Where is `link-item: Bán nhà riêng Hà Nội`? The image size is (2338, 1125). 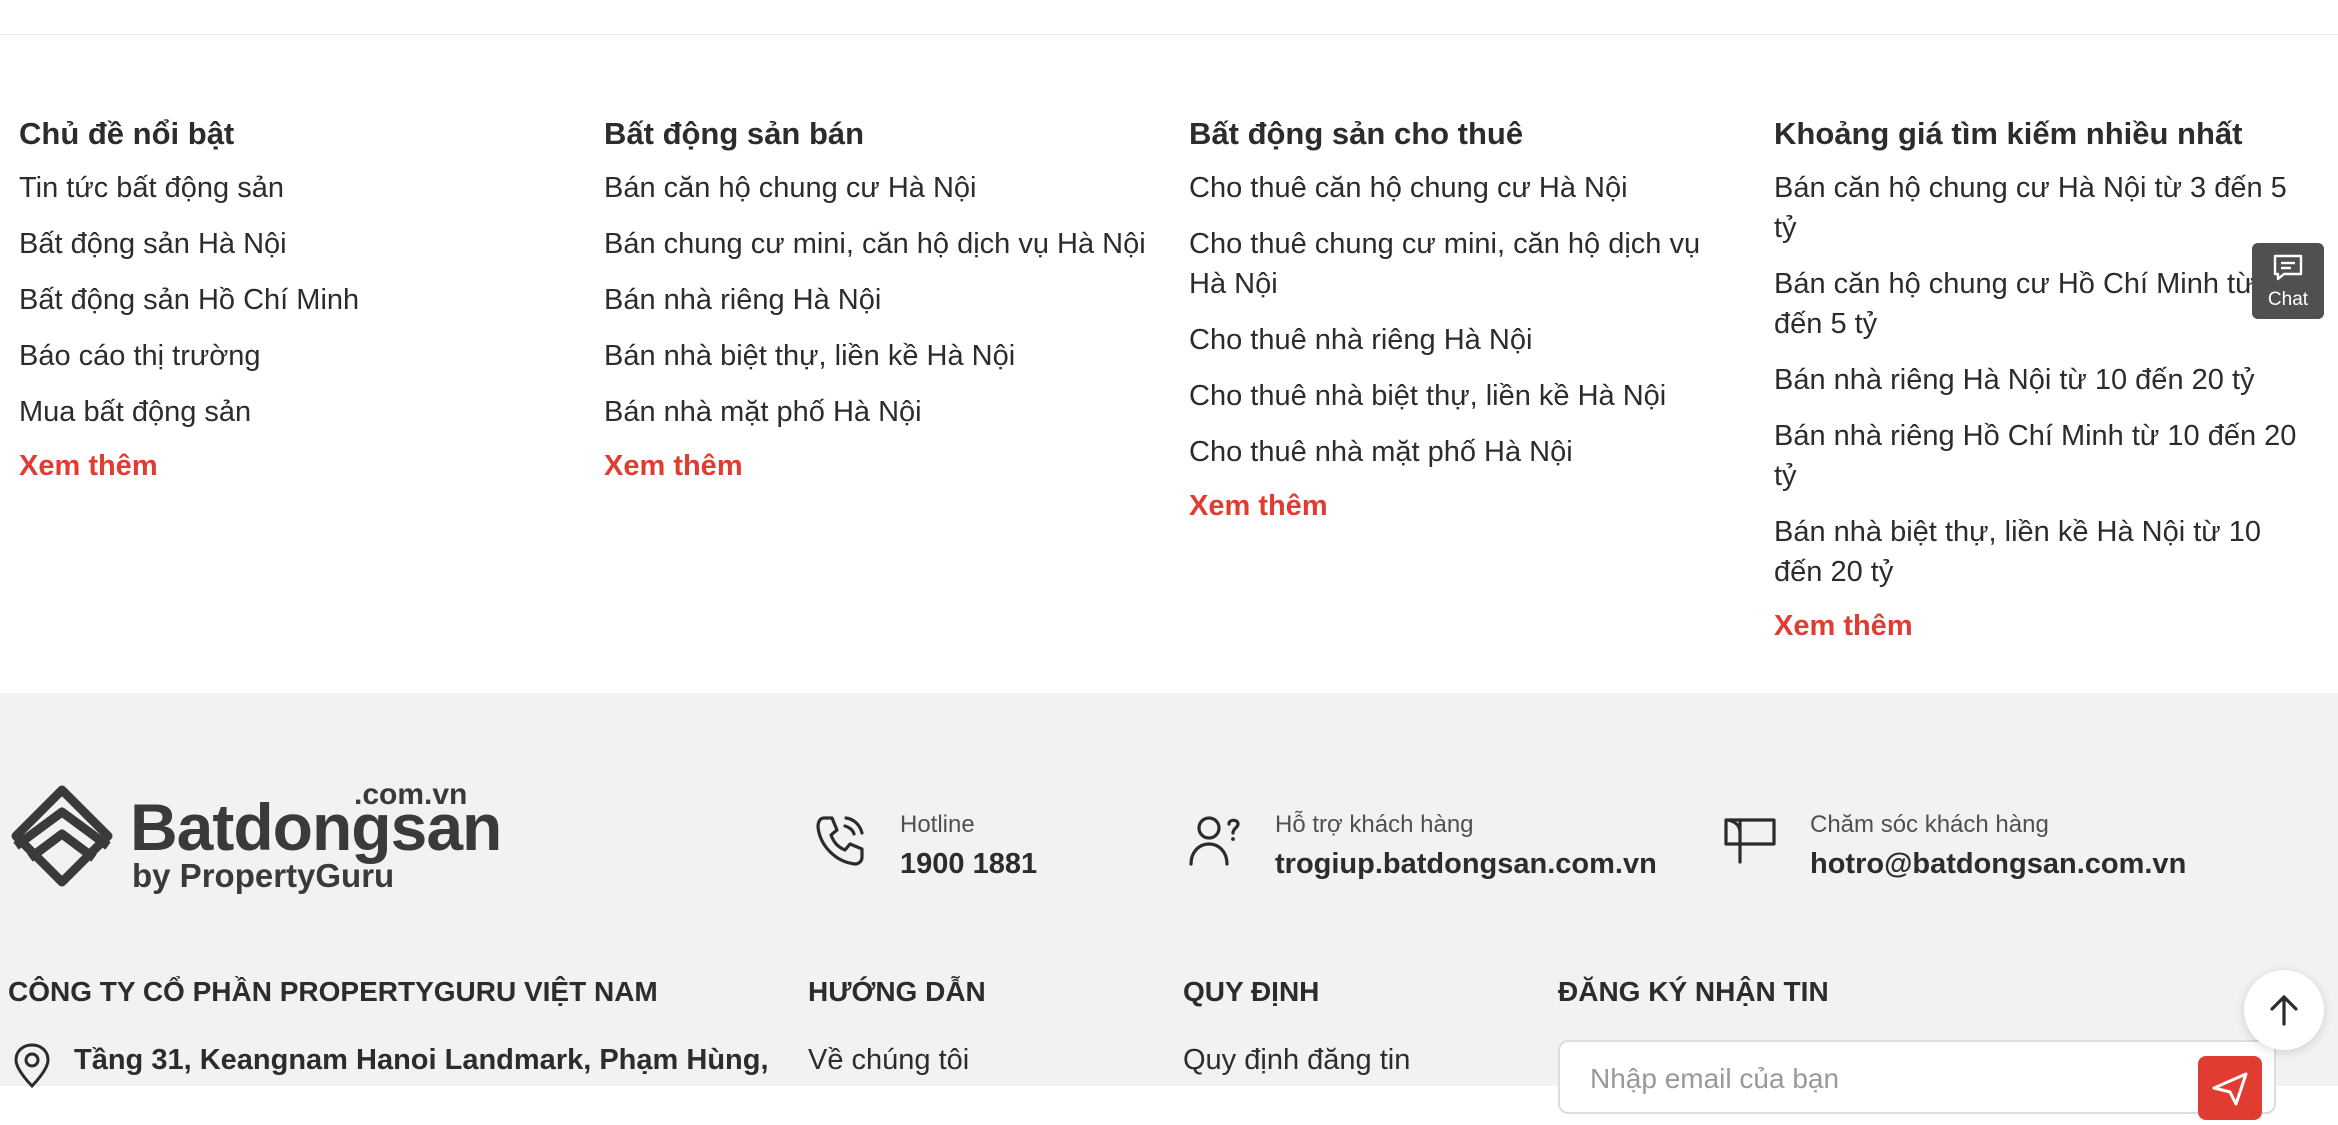
link-item: Bán nhà riêng Hà Nội is located at coordinates (884, 300).